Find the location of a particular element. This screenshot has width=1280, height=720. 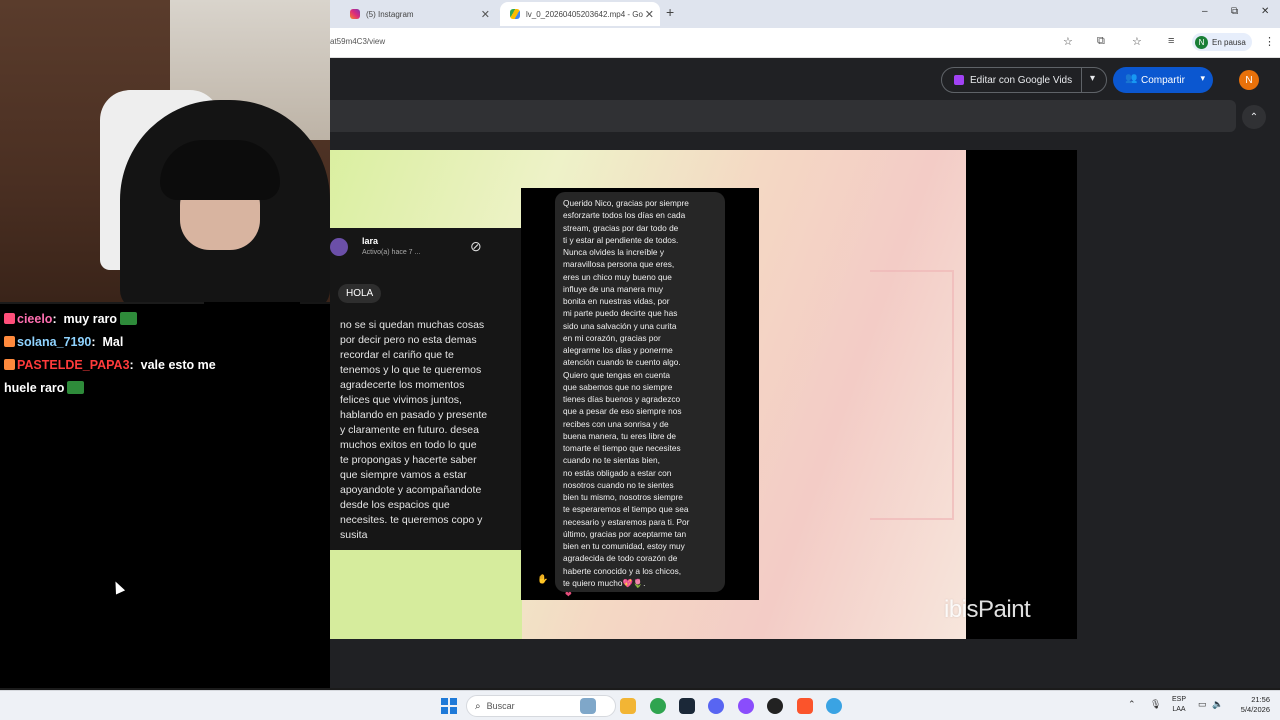

google-vids-icon is located at coordinates (959, 80).